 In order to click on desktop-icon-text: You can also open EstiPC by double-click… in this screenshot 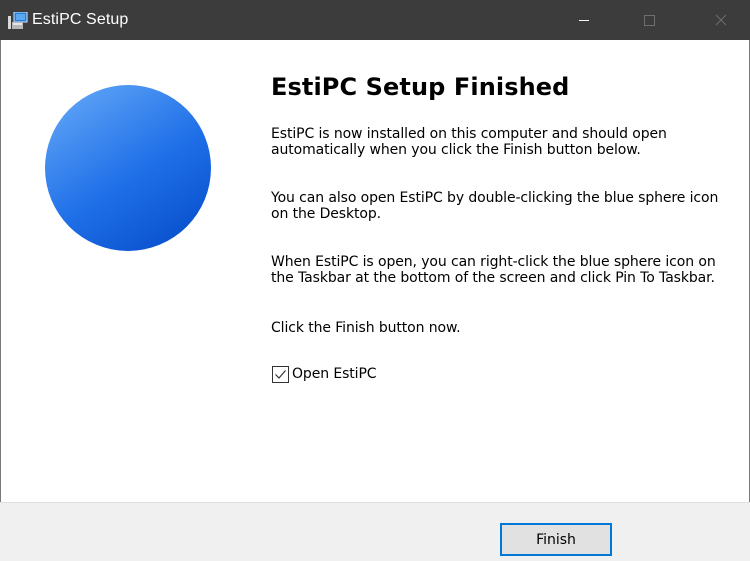, I will do `click(495, 206)`.